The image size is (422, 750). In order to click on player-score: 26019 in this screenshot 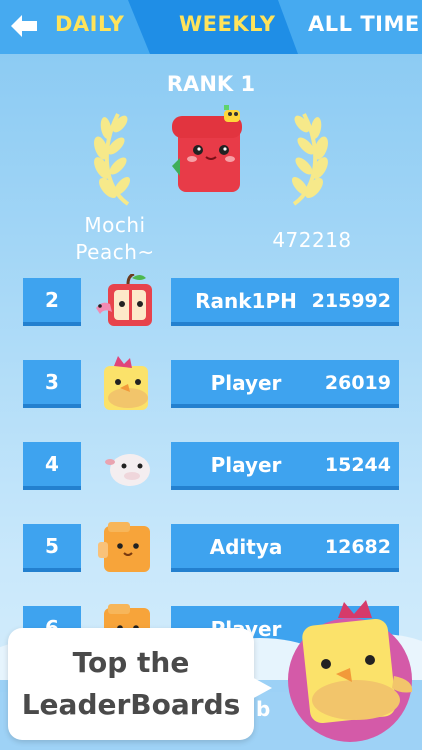, I will do `click(357, 383)`.